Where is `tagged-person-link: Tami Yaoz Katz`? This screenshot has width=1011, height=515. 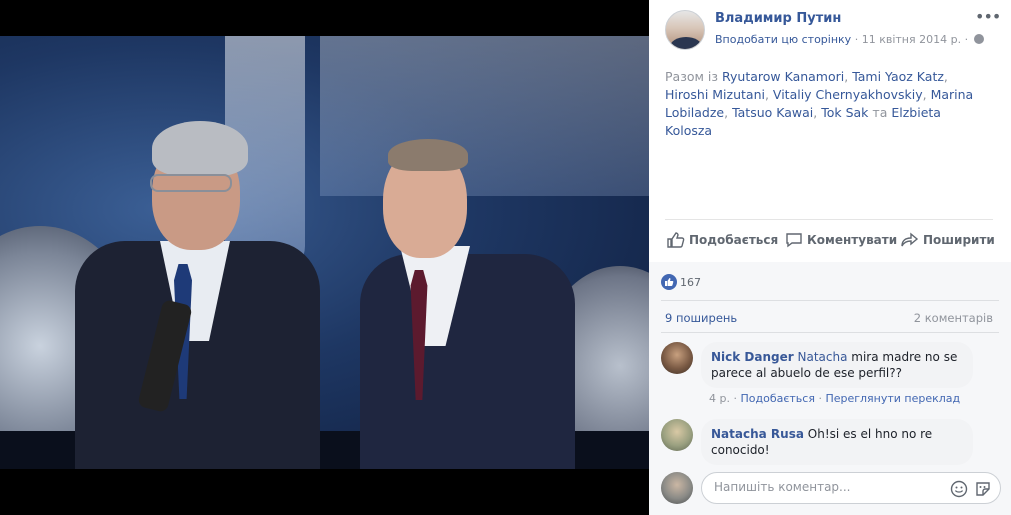
tagged-person-link: Tami Yaoz Katz is located at coordinates (898, 76).